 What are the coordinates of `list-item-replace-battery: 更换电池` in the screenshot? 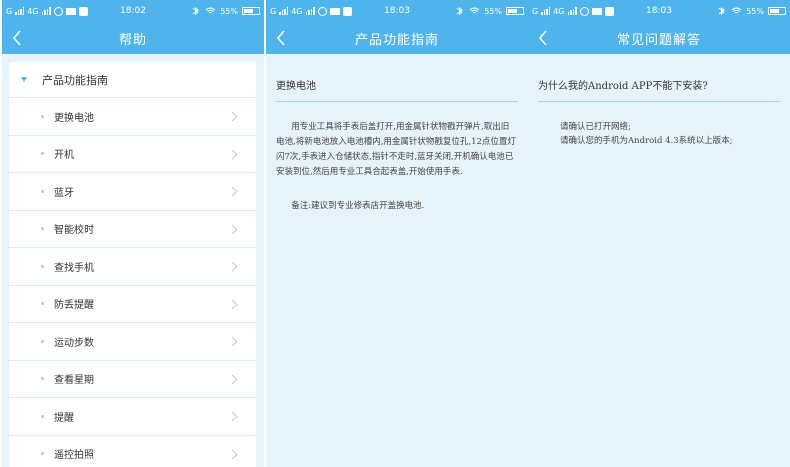 It's located at (132, 117).